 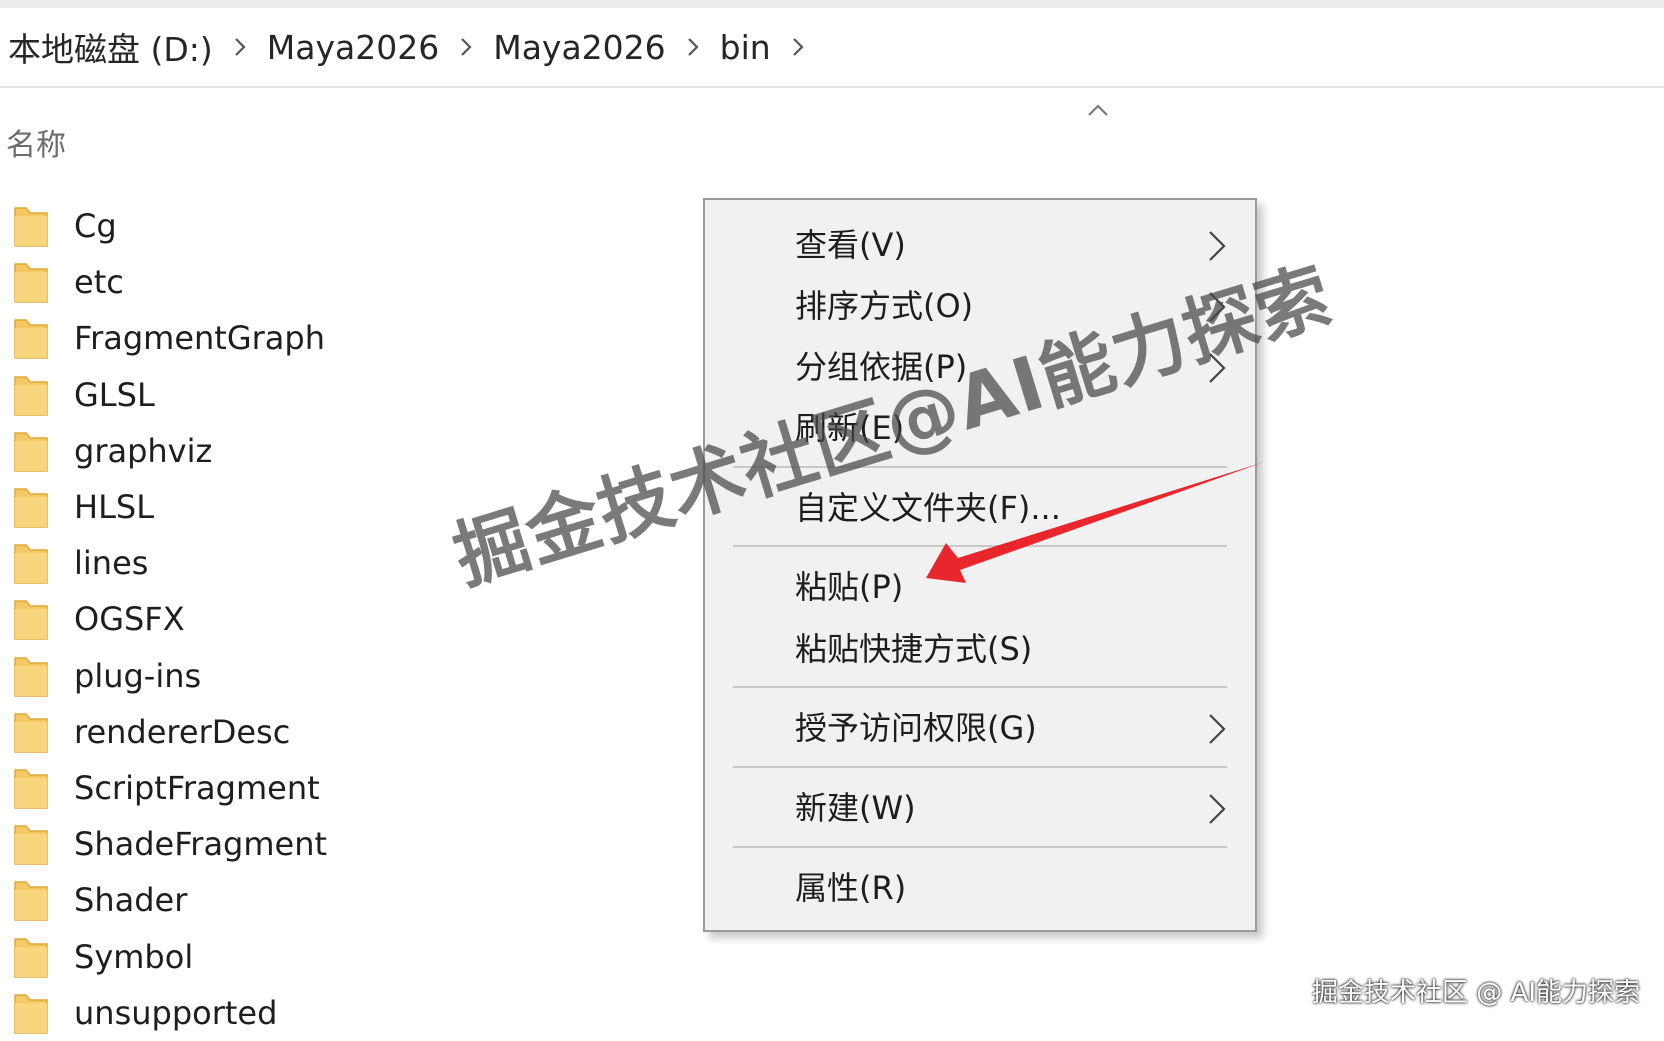 What do you see at coordinates (138, 675) in the screenshot?
I see `folder-name: plug-ins` at bounding box center [138, 675].